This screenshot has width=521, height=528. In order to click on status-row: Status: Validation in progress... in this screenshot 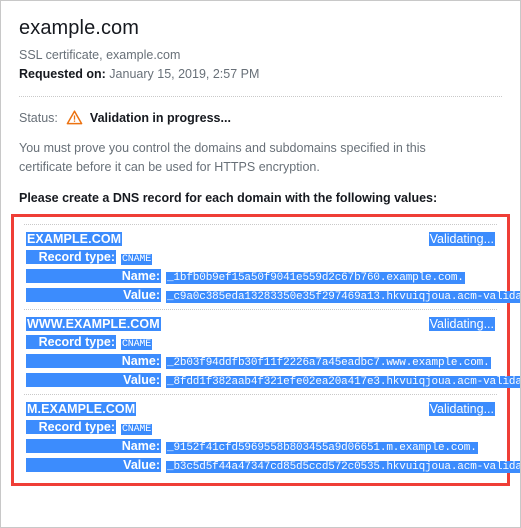, I will do `click(260, 117)`.